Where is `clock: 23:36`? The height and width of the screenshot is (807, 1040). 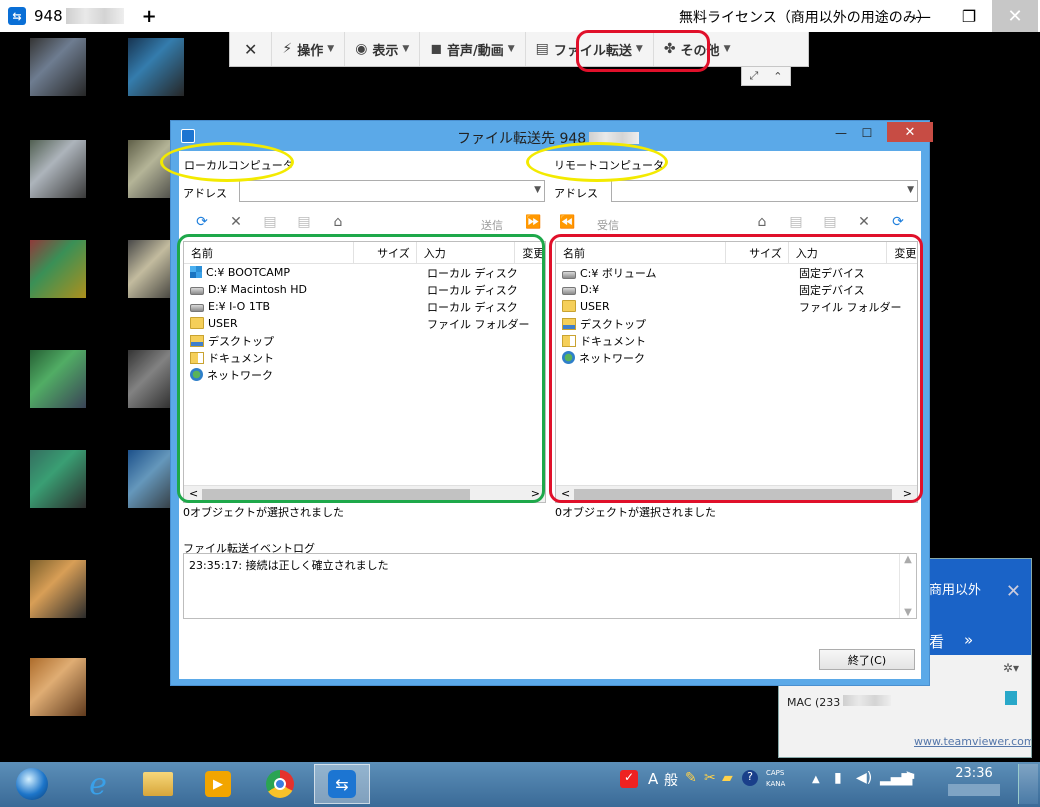 clock: 23:36 is located at coordinates (974, 773).